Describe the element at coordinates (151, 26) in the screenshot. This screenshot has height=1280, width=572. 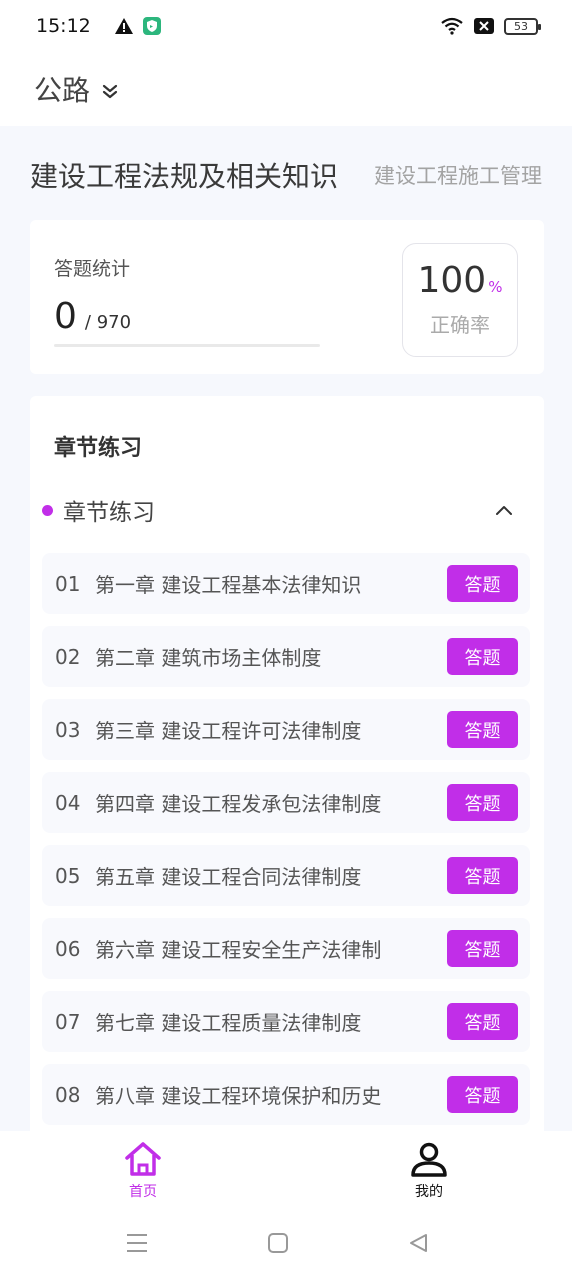
I see `shield-app-icon` at that location.